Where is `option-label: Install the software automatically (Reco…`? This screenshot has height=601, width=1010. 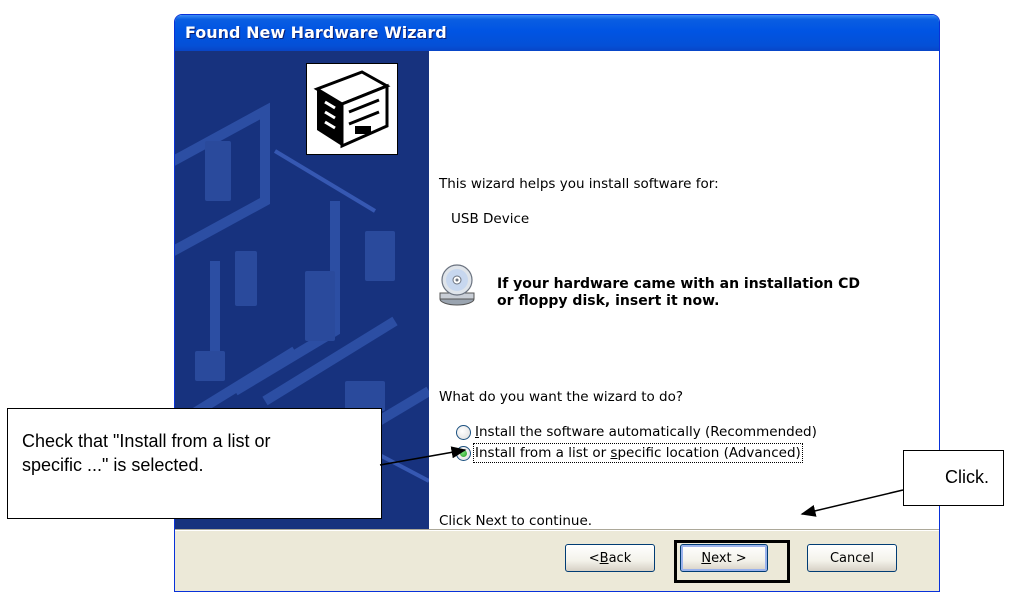
option-label: Install the software automatically (Reco… is located at coordinates (646, 432).